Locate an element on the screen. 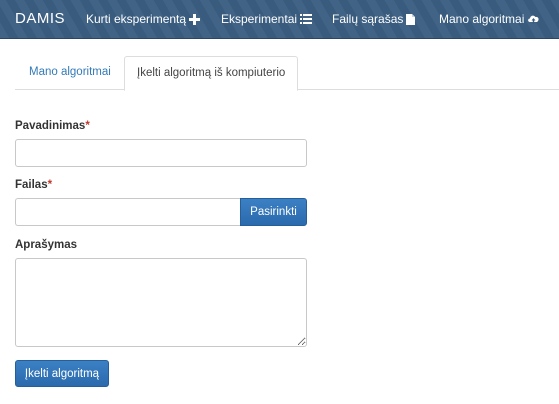  list-icon is located at coordinates (306, 19).